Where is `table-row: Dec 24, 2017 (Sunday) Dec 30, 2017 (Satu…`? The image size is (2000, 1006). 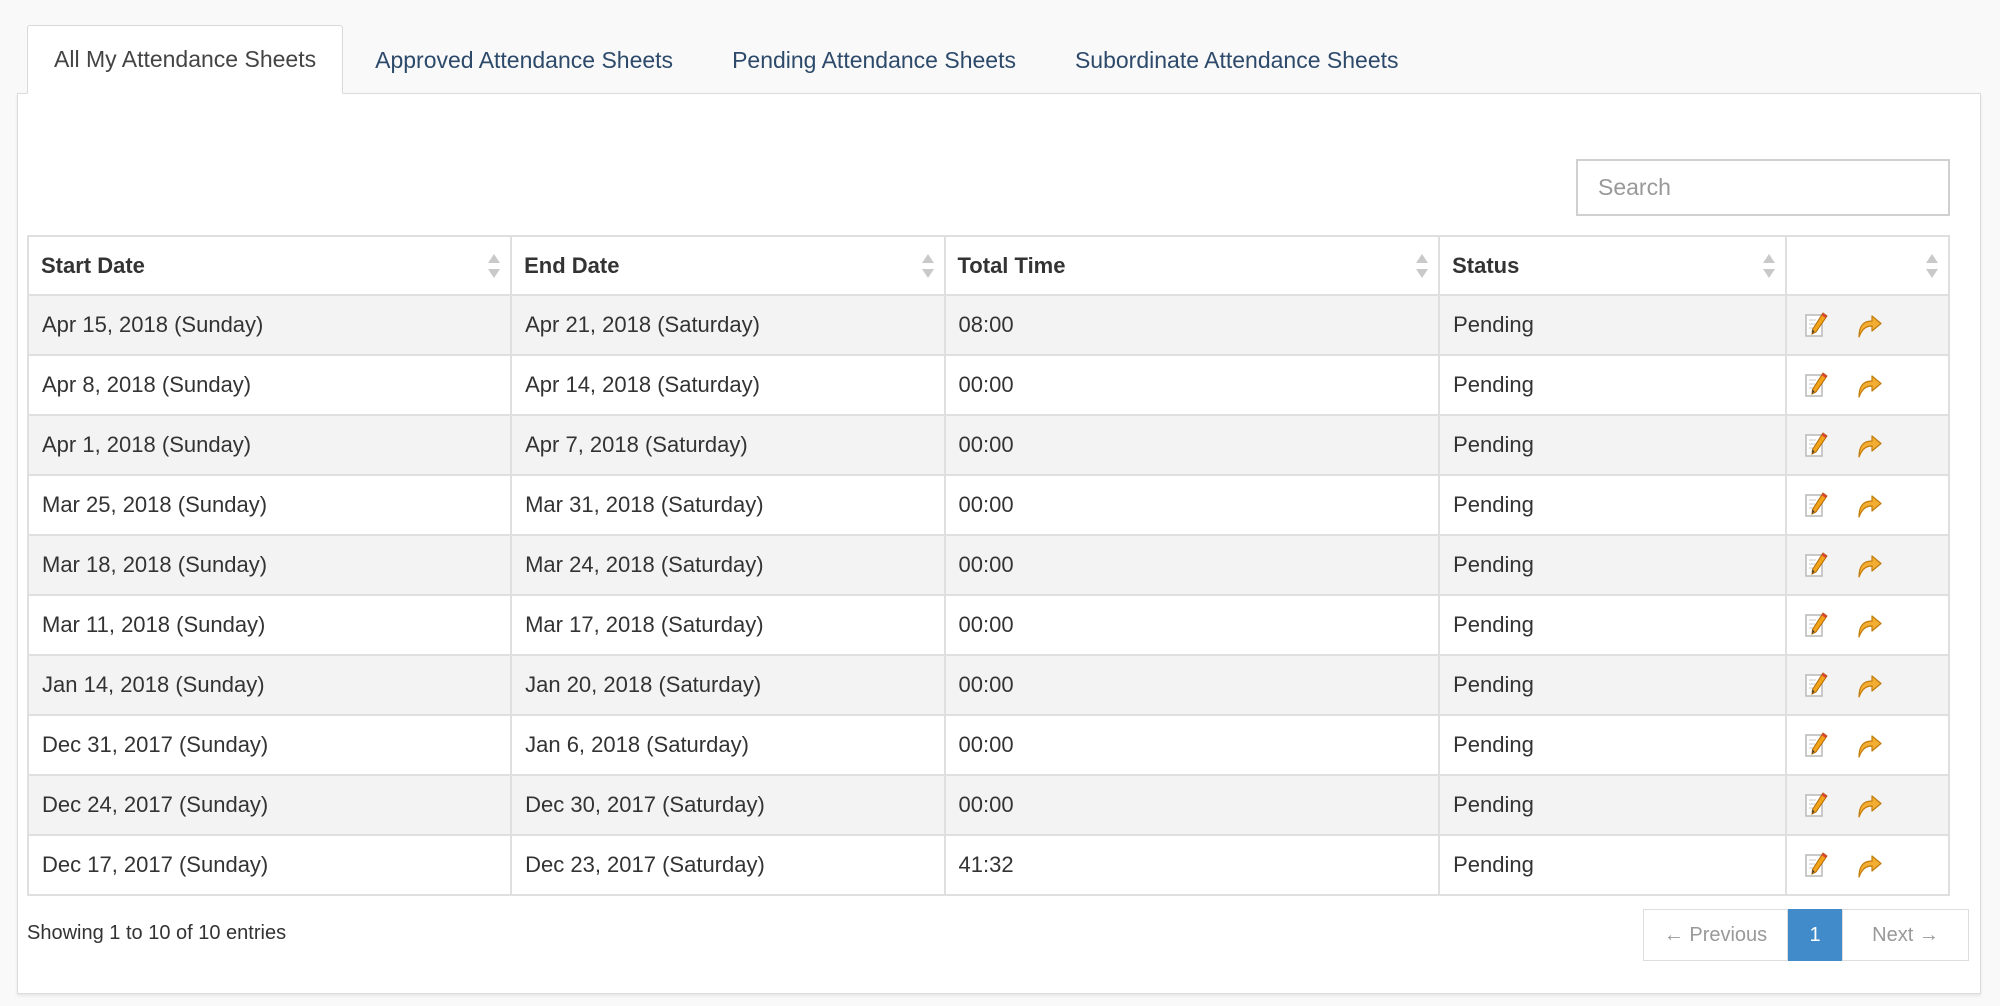
table-row: Dec 24, 2017 (Sunday) Dec 30, 2017 (Satu… is located at coordinates (988, 805).